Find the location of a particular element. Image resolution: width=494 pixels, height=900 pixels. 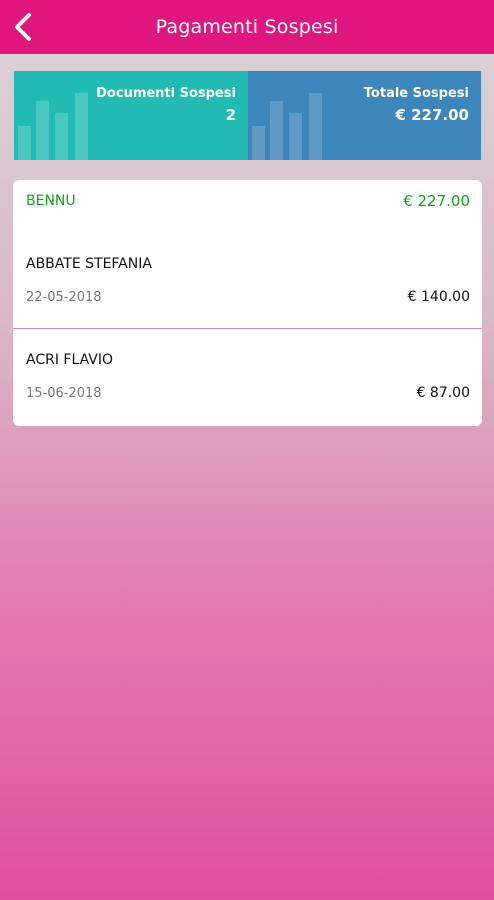

document-date: 22-05-2018 is located at coordinates (64, 297).